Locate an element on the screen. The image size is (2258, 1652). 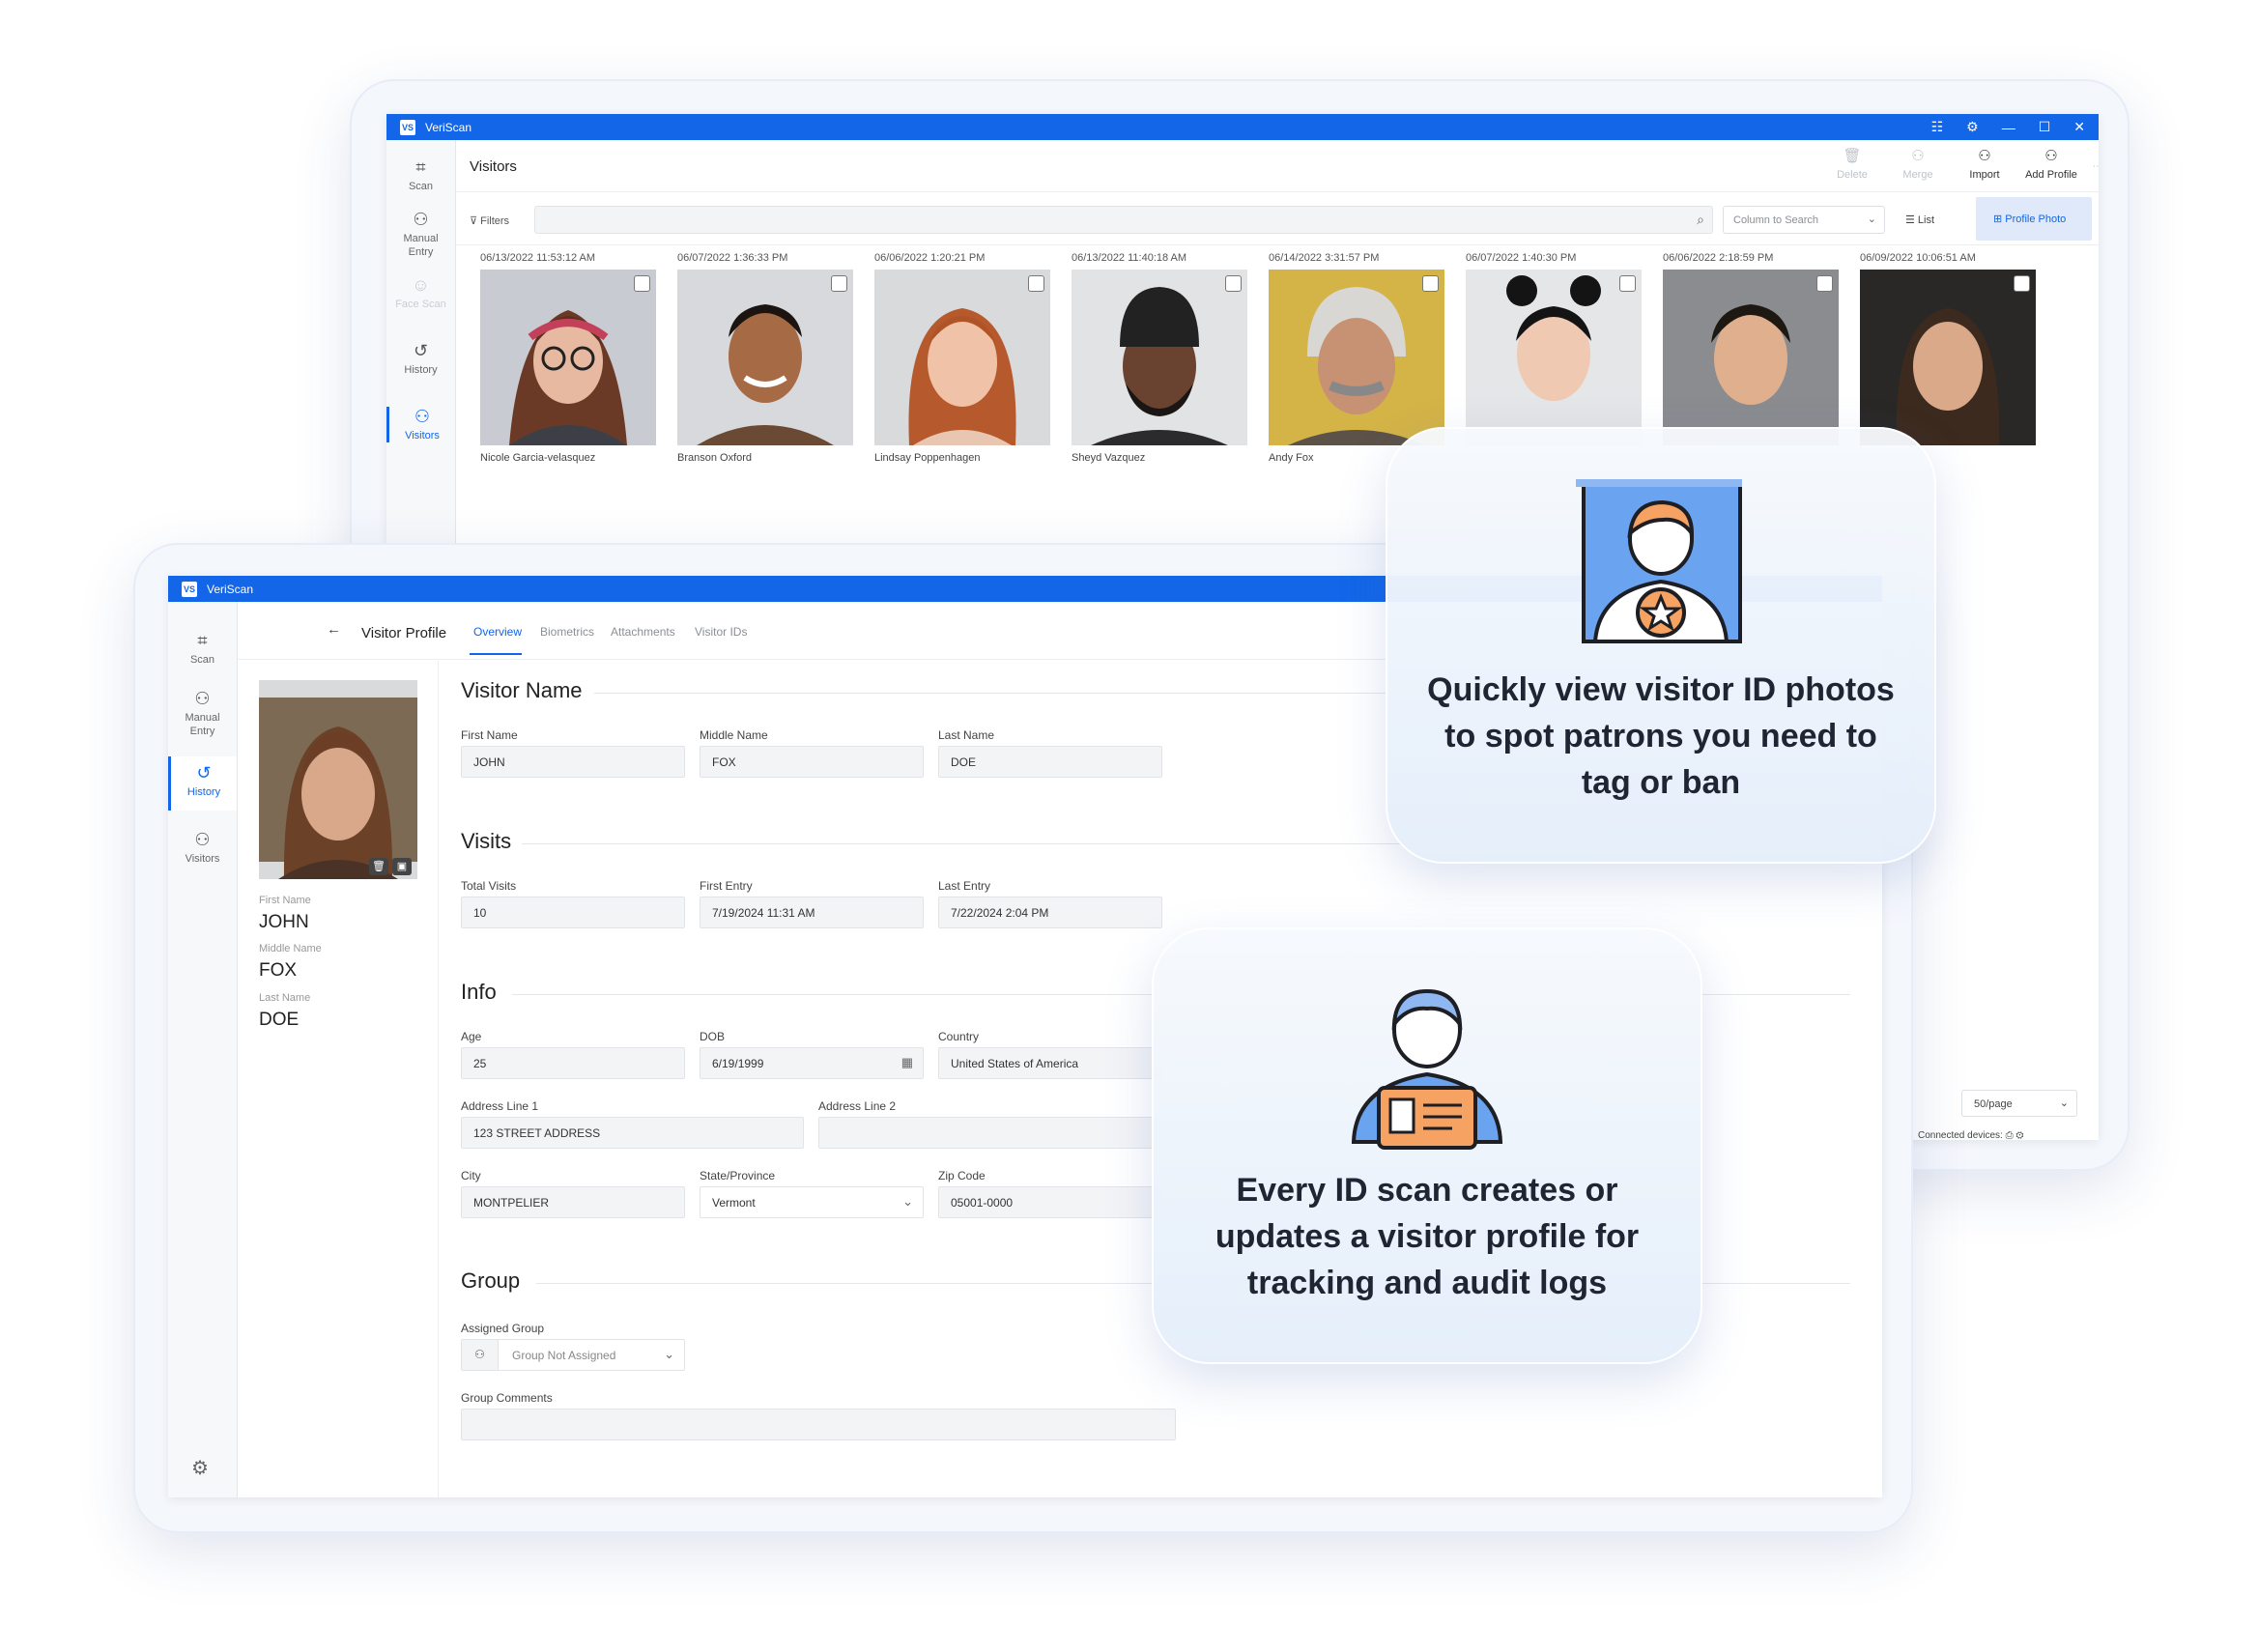
history-icon: ↺ is located at coordinates (421, 350).